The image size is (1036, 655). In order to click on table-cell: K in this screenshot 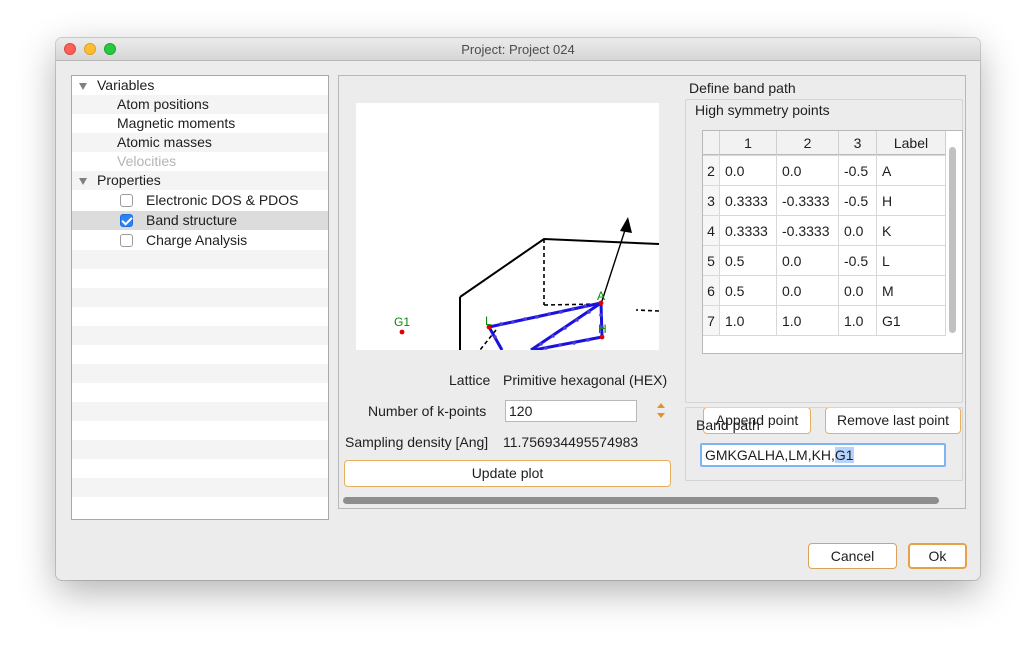, I will do `click(911, 231)`.